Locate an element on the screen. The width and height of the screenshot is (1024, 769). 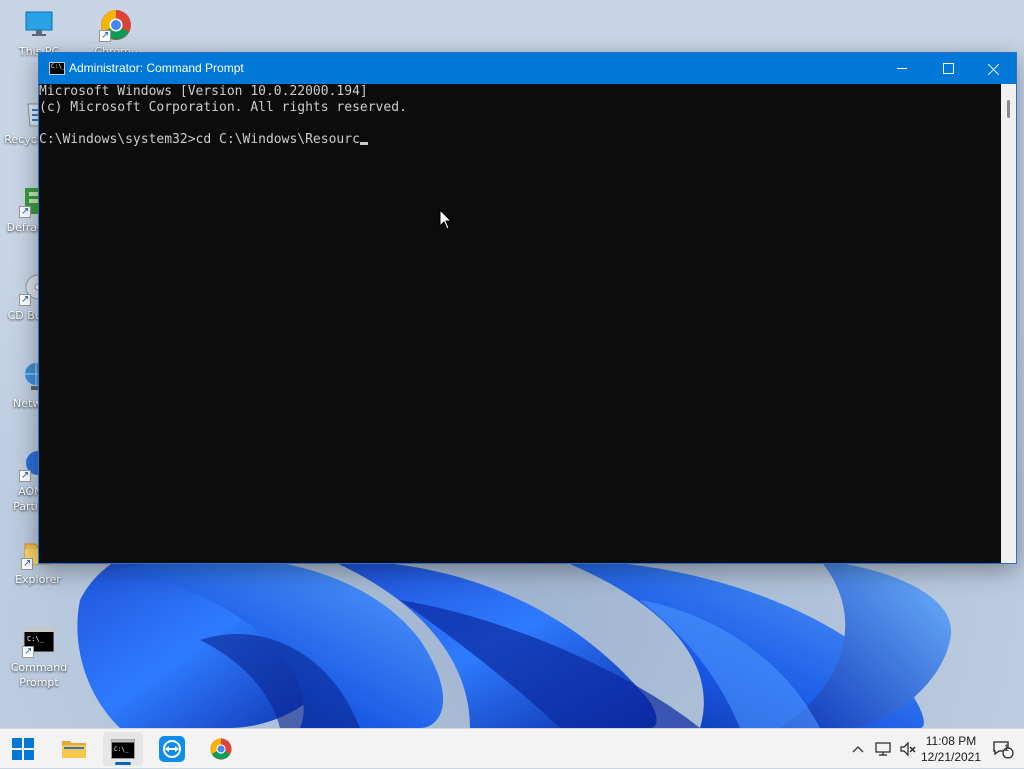
network-icon is located at coordinates (883, 749).